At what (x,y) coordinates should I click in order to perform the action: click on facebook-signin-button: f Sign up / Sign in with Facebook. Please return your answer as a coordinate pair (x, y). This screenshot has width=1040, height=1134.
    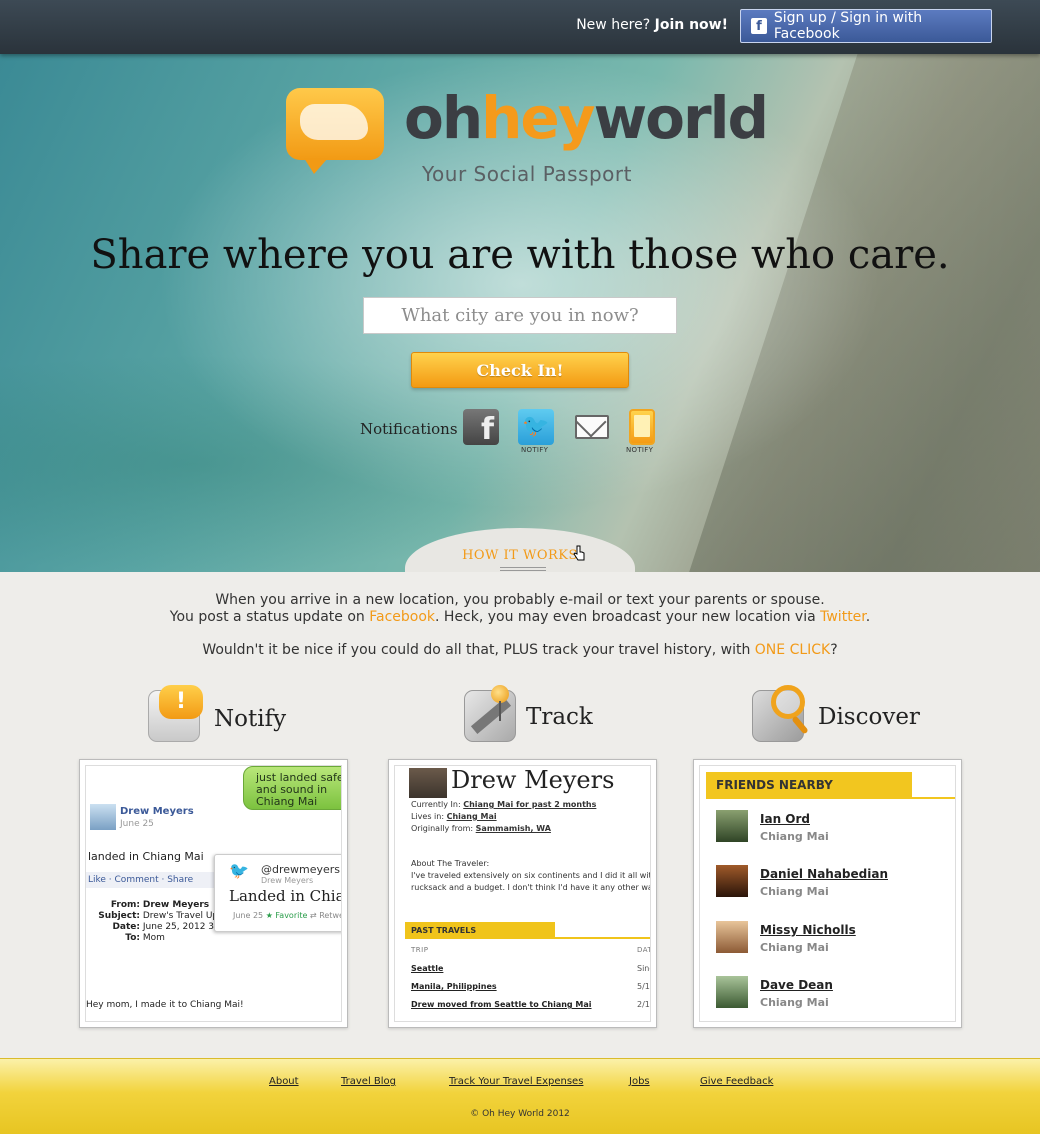
    Looking at the image, I should click on (866, 26).